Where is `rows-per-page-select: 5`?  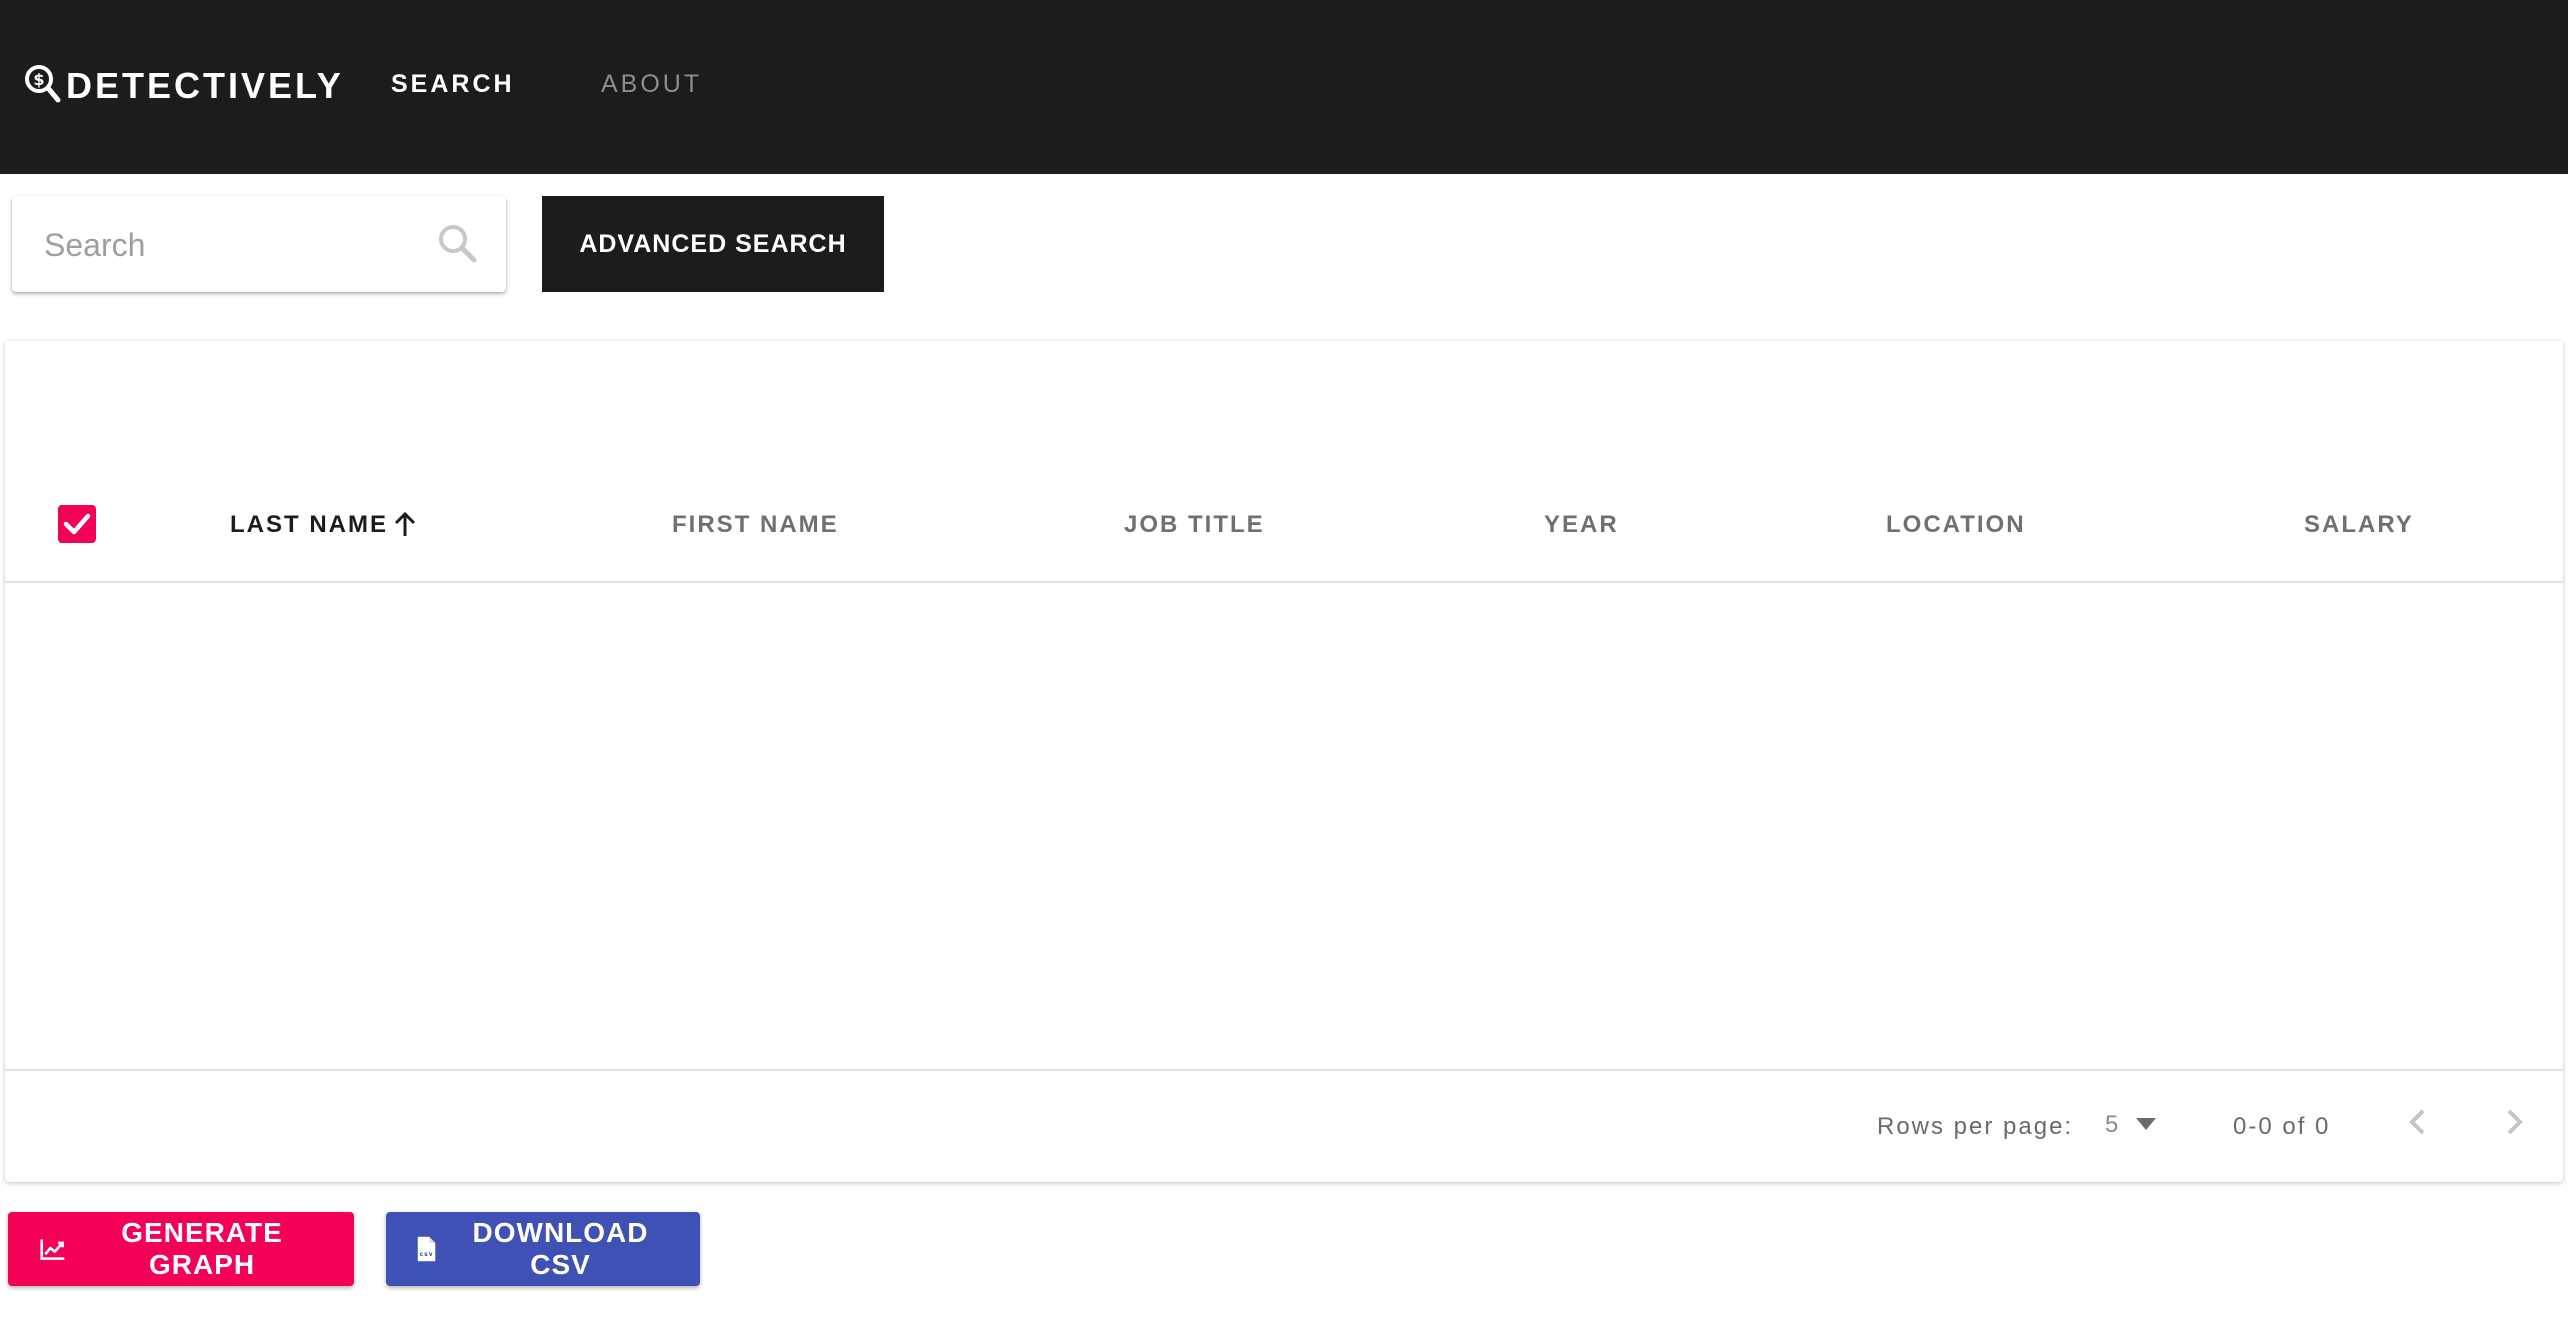
rows-per-page-select: 5 is located at coordinates (2111, 1125).